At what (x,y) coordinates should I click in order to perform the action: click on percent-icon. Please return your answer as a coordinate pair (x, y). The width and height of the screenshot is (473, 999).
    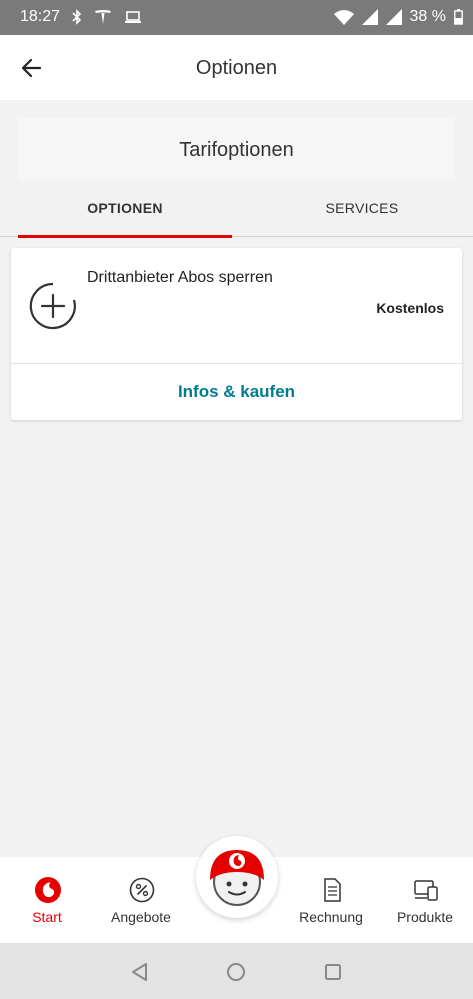
    Looking at the image, I should click on (142, 890).